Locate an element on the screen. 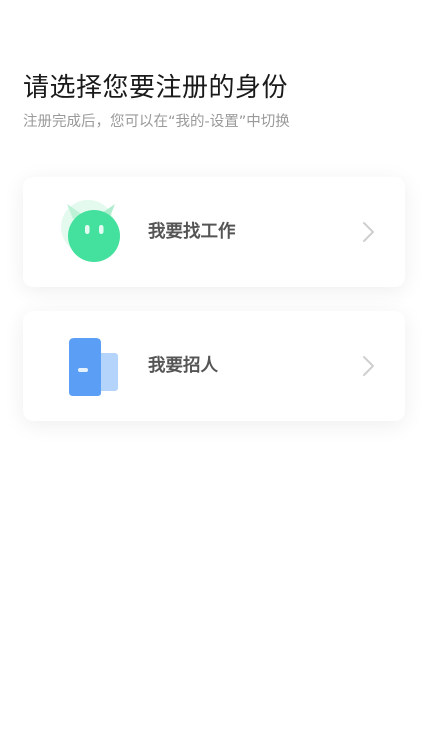 This screenshot has height=749, width=428. recruiter-option-card: 我要招人 is located at coordinates (214, 366).